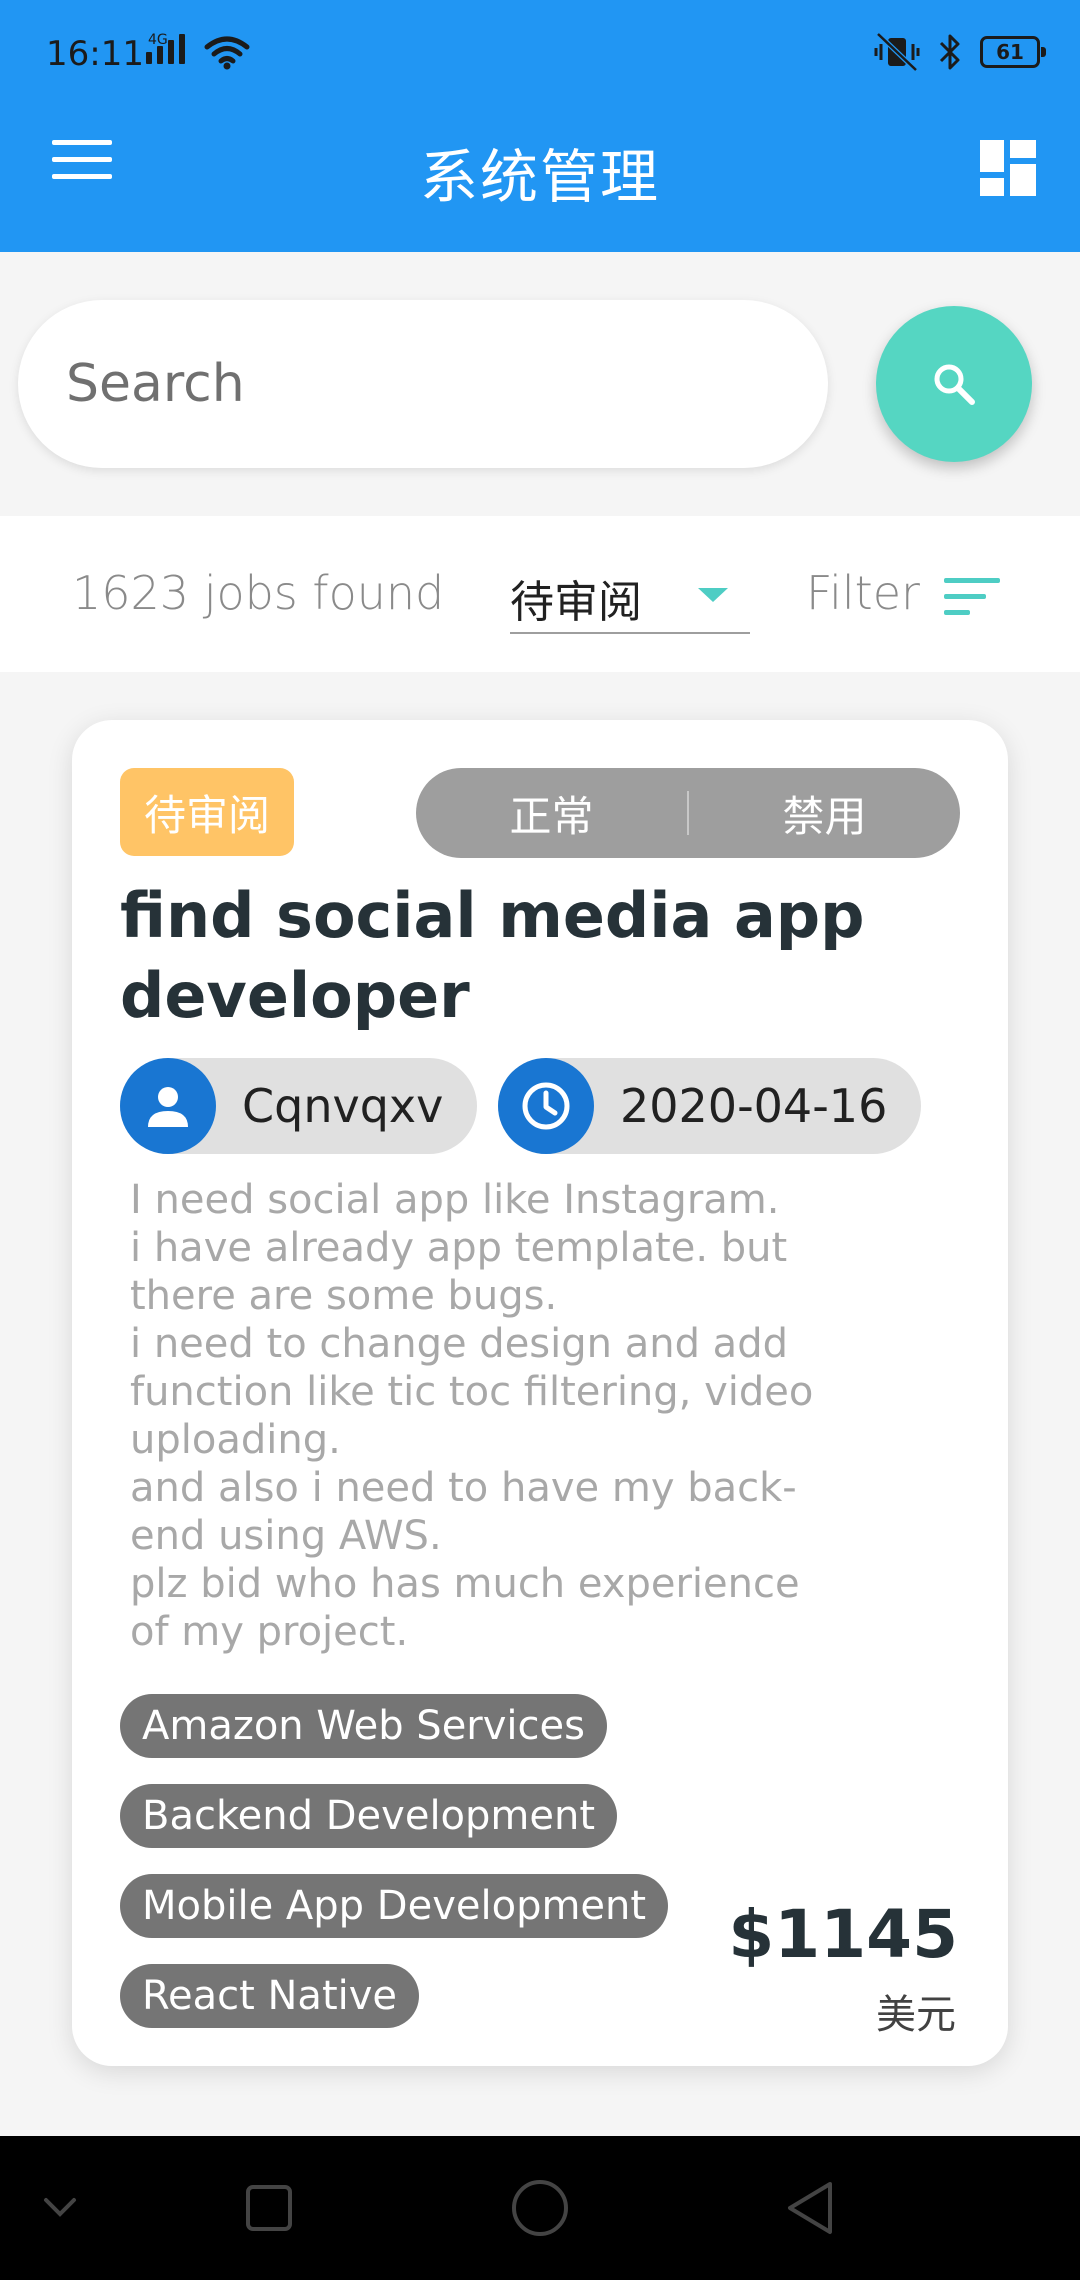 This screenshot has width=1080, height=2280. Describe the element at coordinates (1010, 52) in the screenshot. I see `battery-level: 61` at that location.